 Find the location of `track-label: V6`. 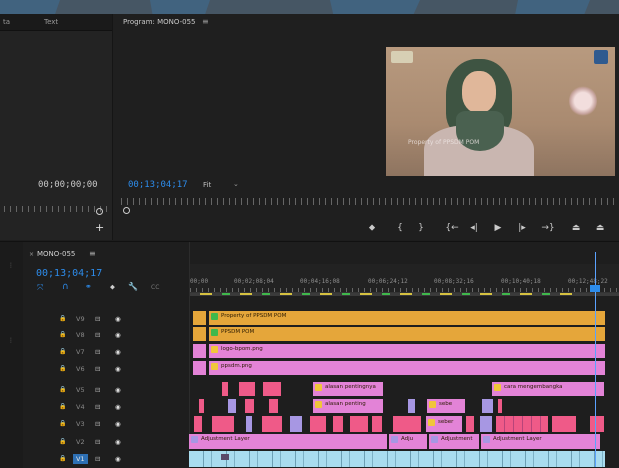

track-label: V6 is located at coordinates (80, 369).